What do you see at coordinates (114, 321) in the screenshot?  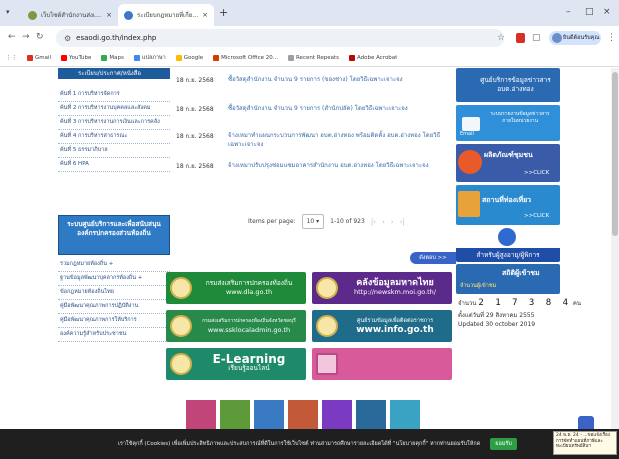 I see `sidebar-link: คู่มือพัฒนาคุณภาพการให้บริการ` at bounding box center [114, 321].